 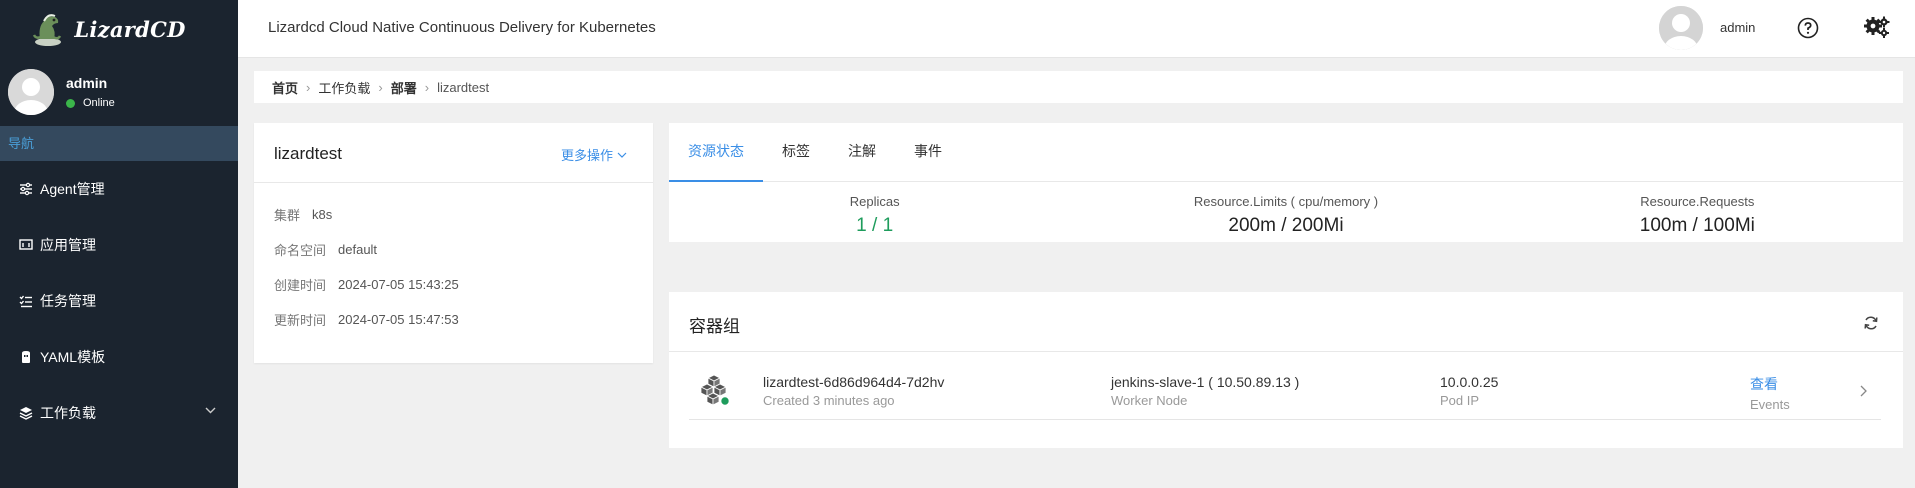 What do you see at coordinates (70, 103) in the screenshot?
I see `online-status-dot` at bounding box center [70, 103].